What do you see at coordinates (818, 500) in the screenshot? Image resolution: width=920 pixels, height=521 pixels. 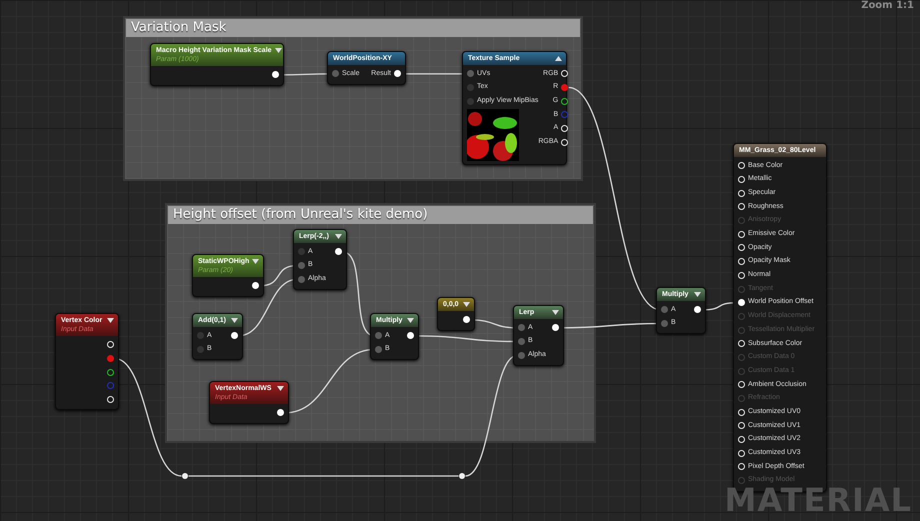 I see `graph-type-label: MATERIAL` at bounding box center [818, 500].